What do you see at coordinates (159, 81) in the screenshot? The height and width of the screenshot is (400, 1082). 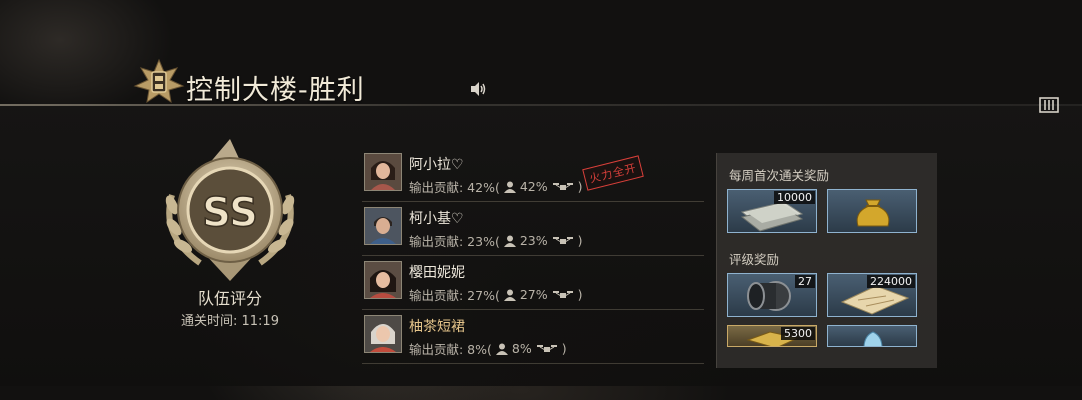 I see `soldier-badge-icon` at bounding box center [159, 81].